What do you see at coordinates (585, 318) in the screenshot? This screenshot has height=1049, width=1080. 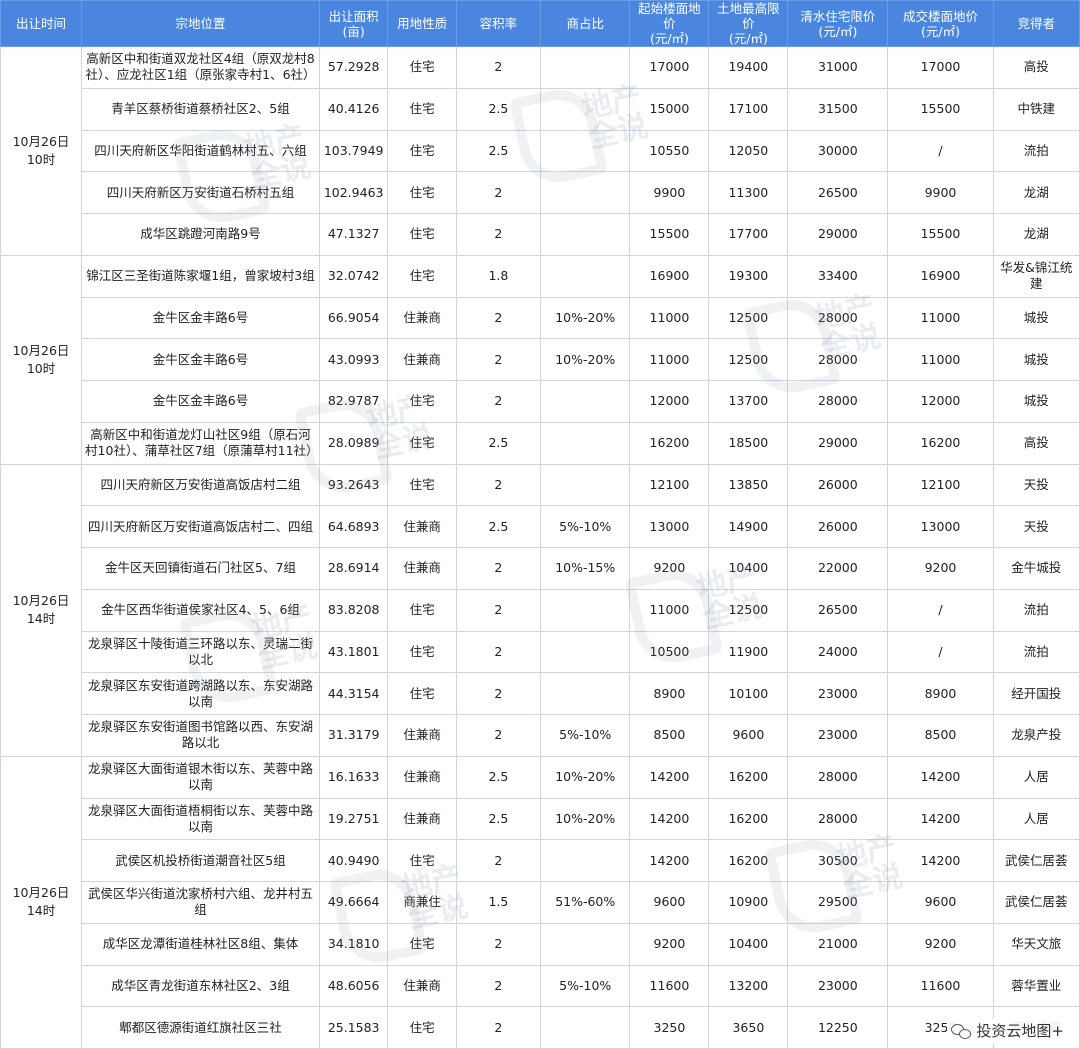 I see `commercial-ratio-cell: 10%-20%` at bounding box center [585, 318].